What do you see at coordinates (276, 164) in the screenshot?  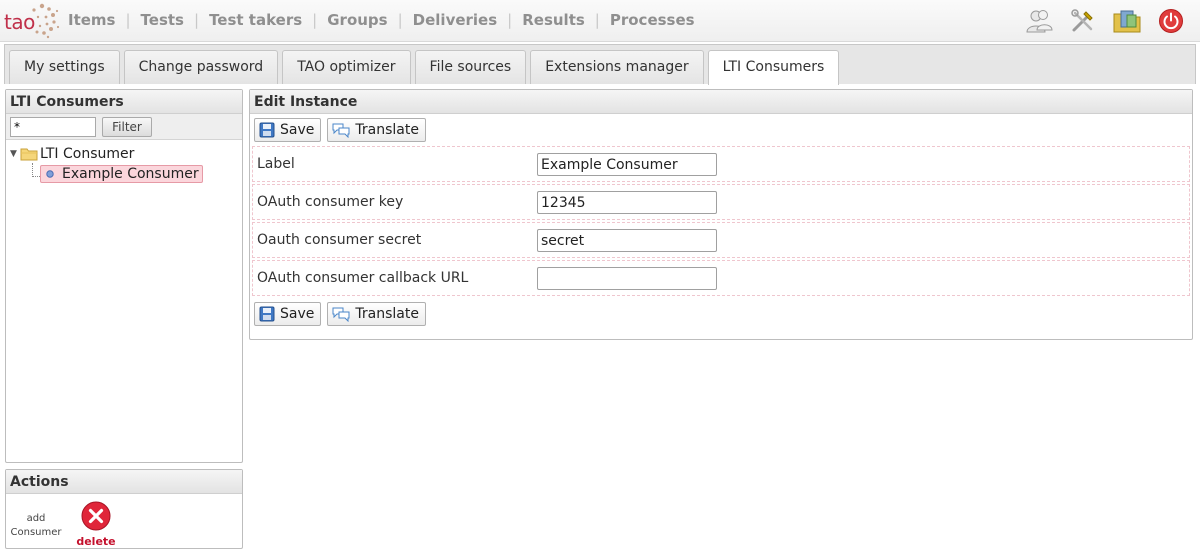 I see `field-label: Label` at bounding box center [276, 164].